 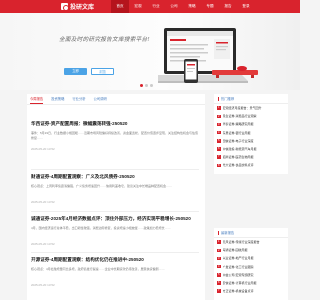 I want to click on article-title: 华西证券-资产配置周报：微幅震荡转强-250520, so click(x=115, y=124).